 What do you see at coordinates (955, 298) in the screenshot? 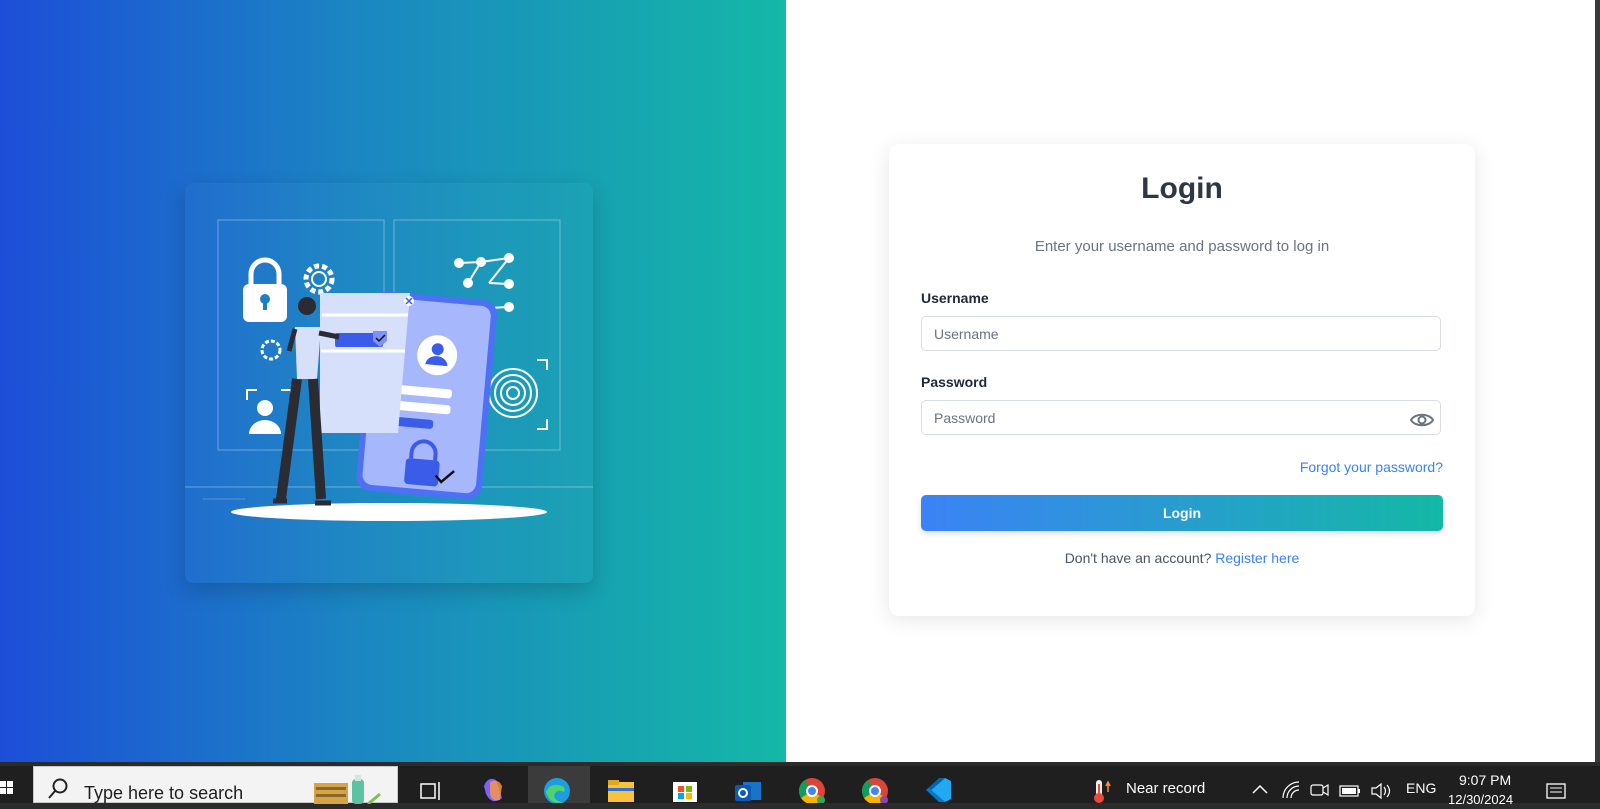
I see `username-label: Username` at bounding box center [955, 298].